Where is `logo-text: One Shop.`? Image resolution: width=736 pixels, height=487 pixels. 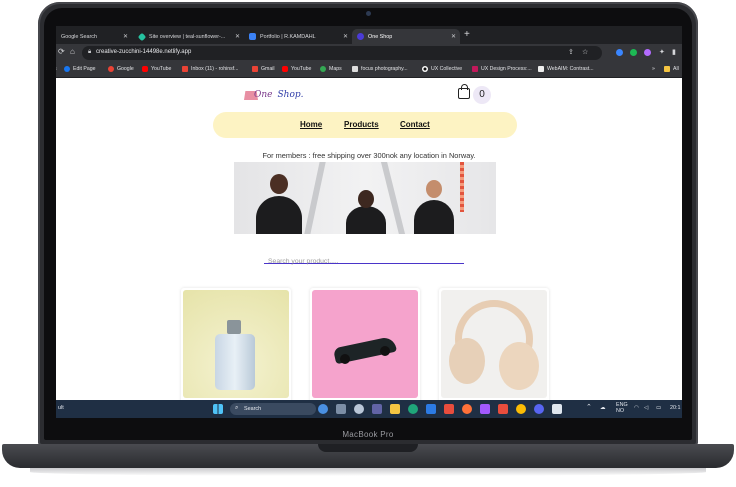 logo-text: One Shop. is located at coordinates (279, 95).